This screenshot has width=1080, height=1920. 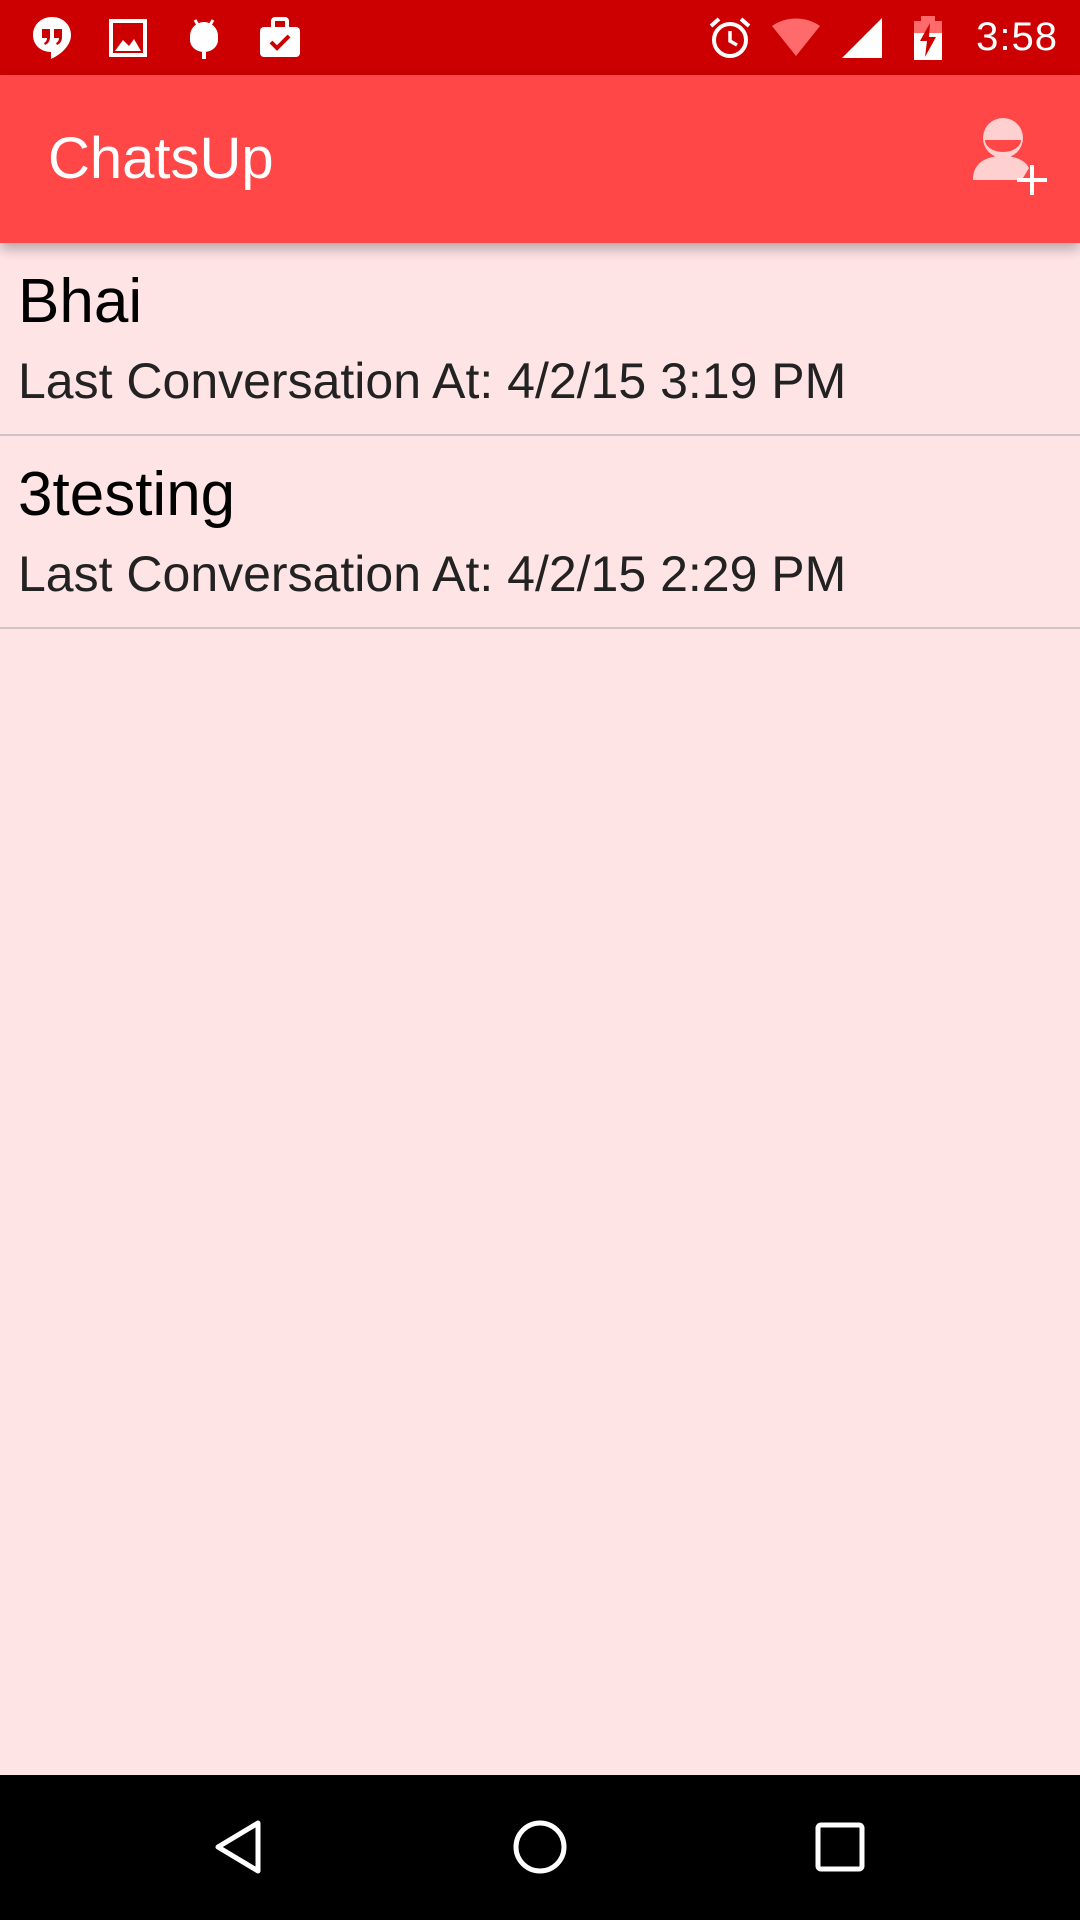 I want to click on add-contact-button, so click(x=1012, y=159).